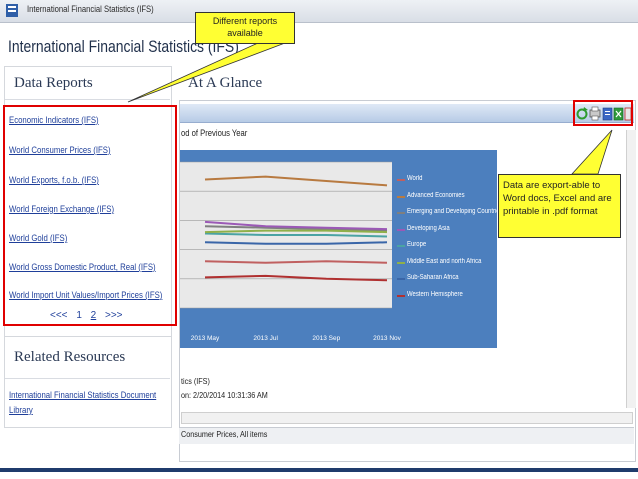 The height and width of the screenshot is (479, 638). Describe the element at coordinates (206, 72) in the screenshot. I see `callout-pointer-reports` at that location.